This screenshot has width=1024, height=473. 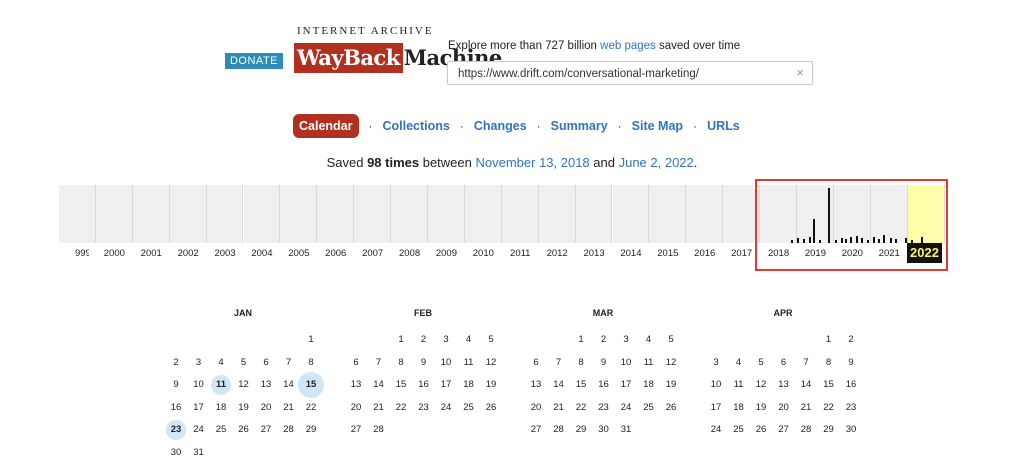 What do you see at coordinates (491, 362) in the screenshot?
I see `calendar-day: 12` at bounding box center [491, 362].